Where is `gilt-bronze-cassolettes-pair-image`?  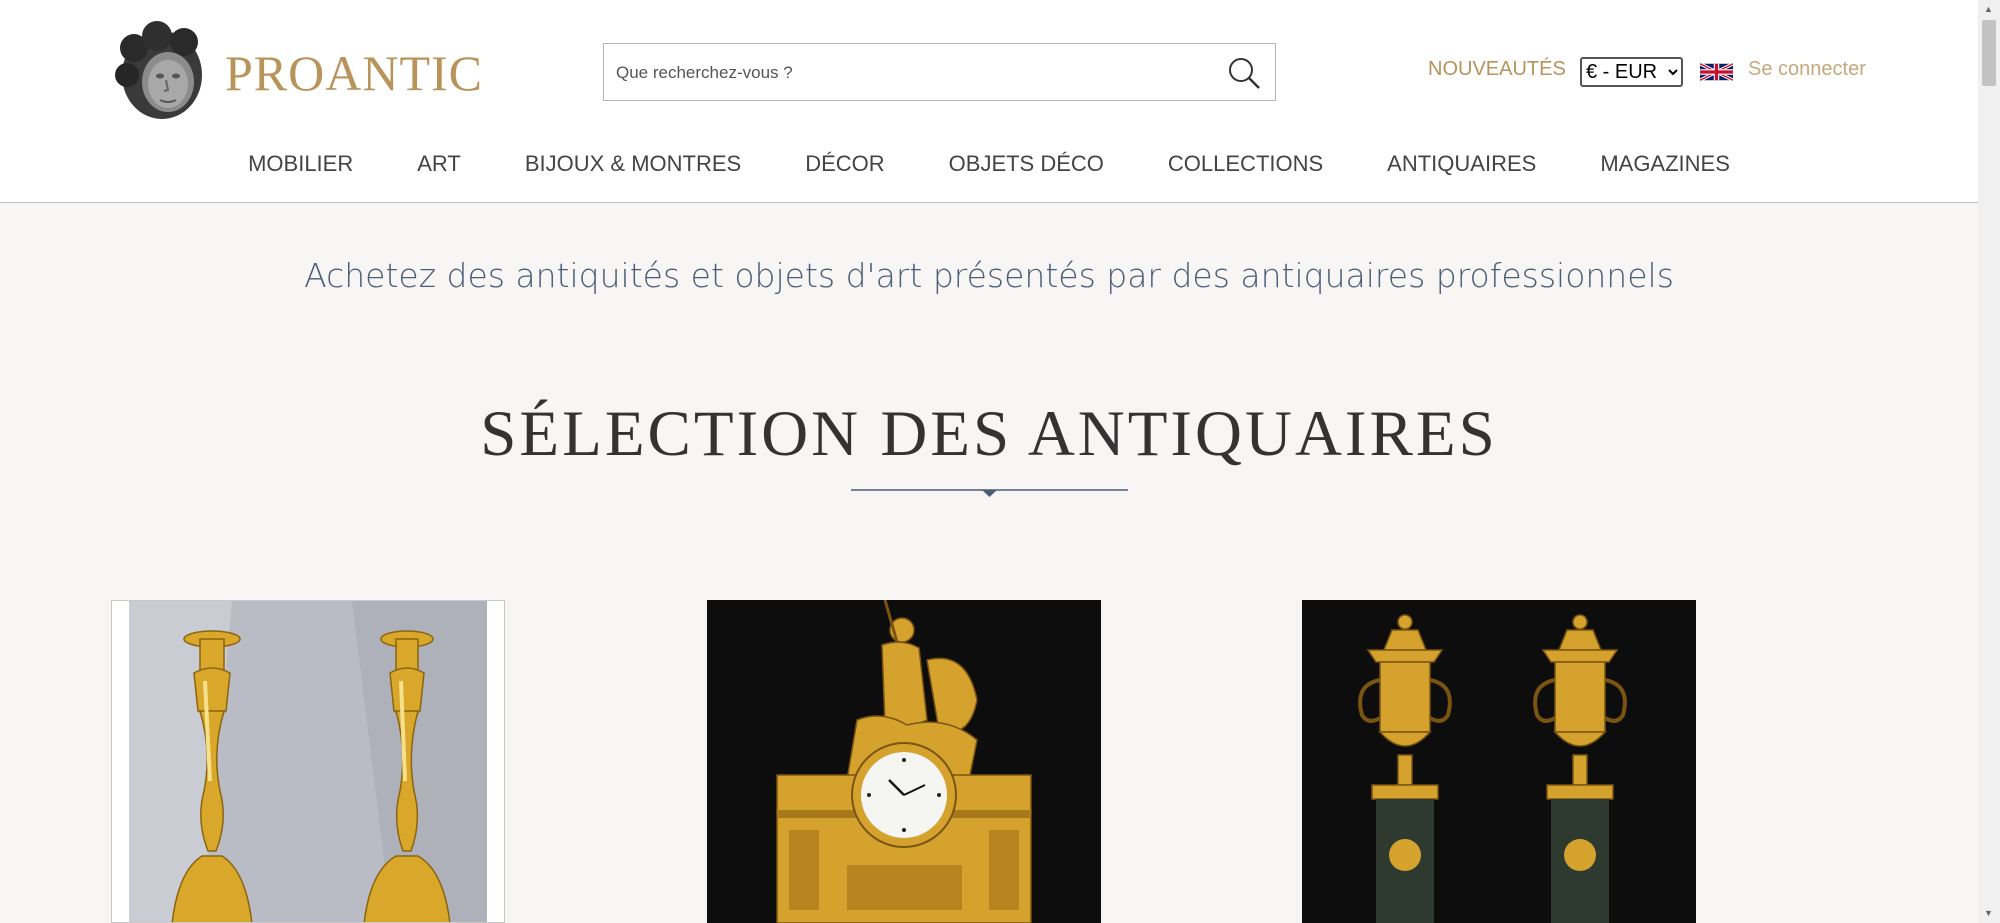
gilt-bronze-cassolettes-pair-image is located at coordinates (1499, 761).